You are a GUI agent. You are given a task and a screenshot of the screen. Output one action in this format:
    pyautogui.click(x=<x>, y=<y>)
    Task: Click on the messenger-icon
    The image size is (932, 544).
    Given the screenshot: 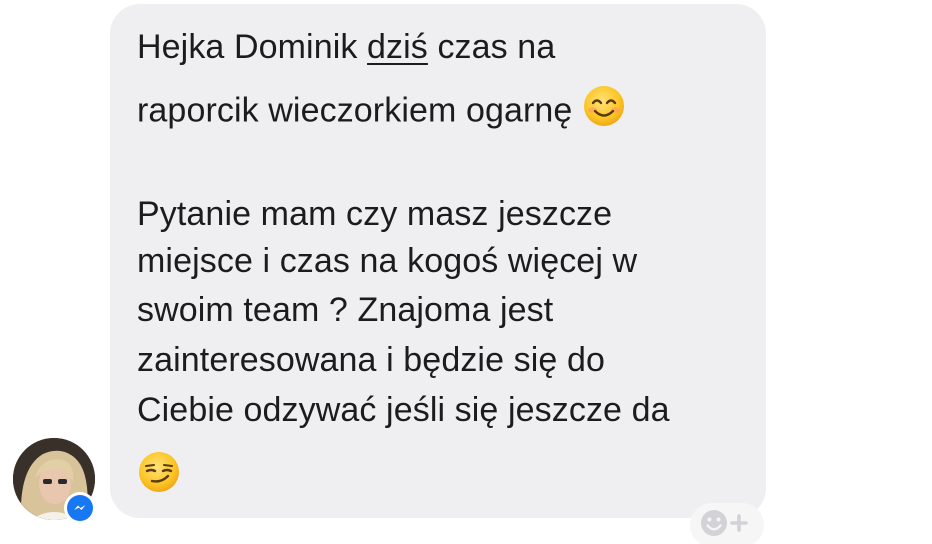 What is the action you would take?
    pyautogui.click(x=80, y=508)
    